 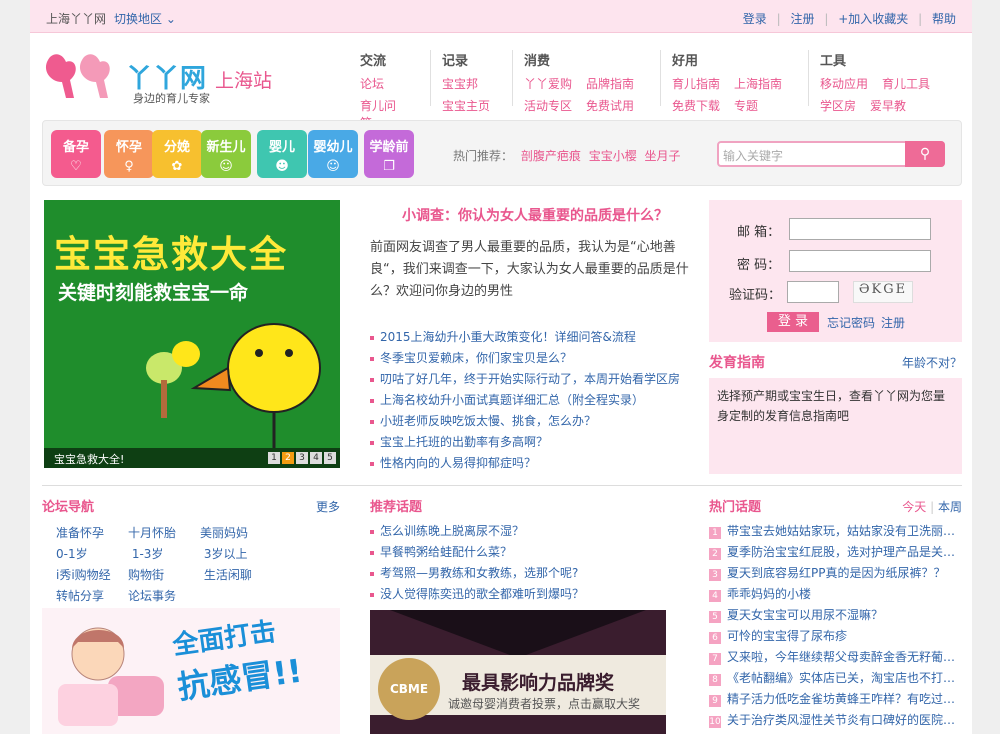 I want to click on nav-title: 好用, so click(x=685, y=61).